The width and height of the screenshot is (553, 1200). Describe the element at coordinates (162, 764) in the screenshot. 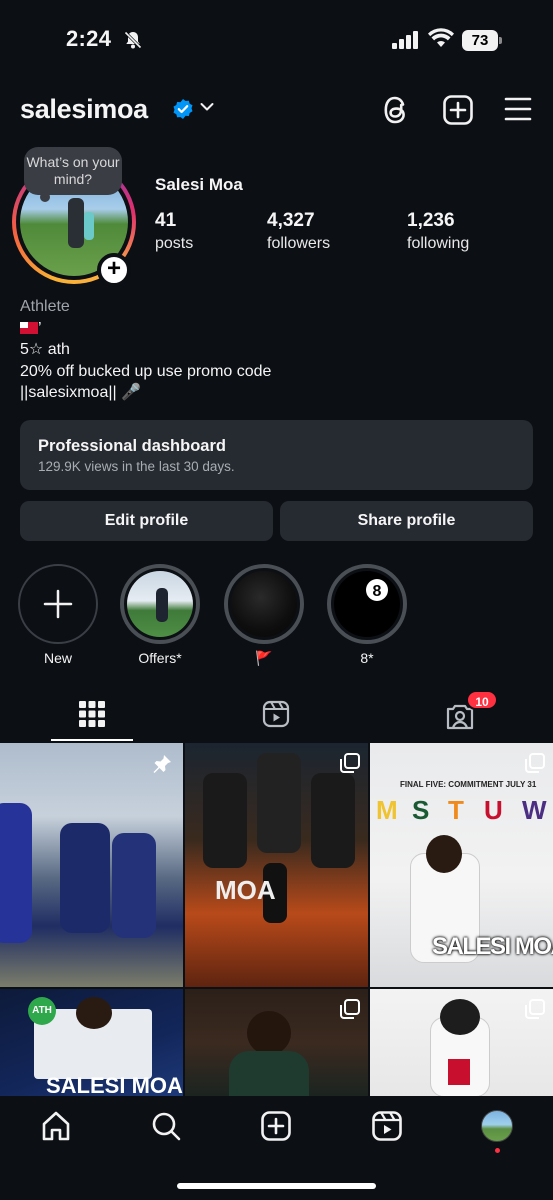

I see `pinned-icon` at that location.